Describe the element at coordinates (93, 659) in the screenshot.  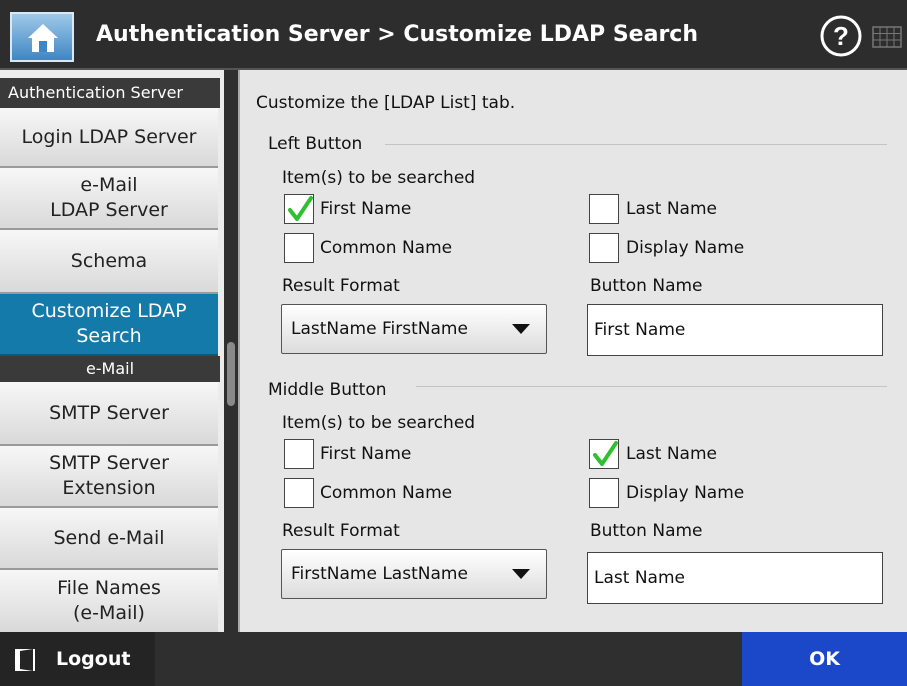
I see `logout-label: Logout` at that location.